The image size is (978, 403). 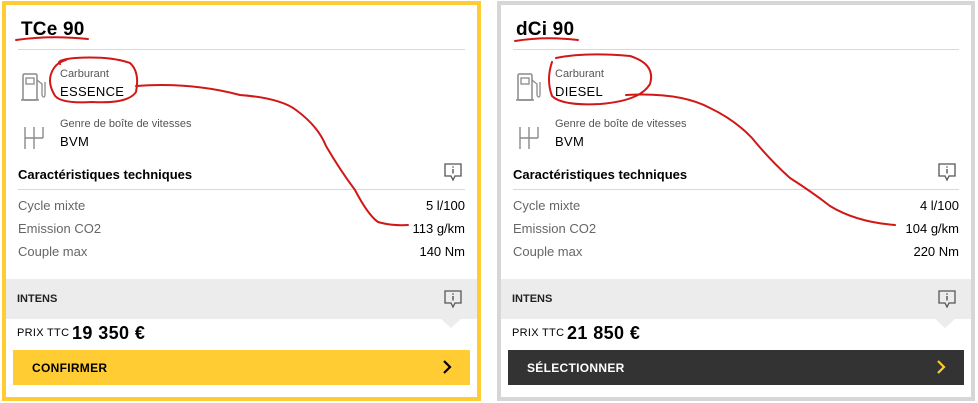 I want to click on spec-row: Couple max 140 Nm, so click(x=241, y=252).